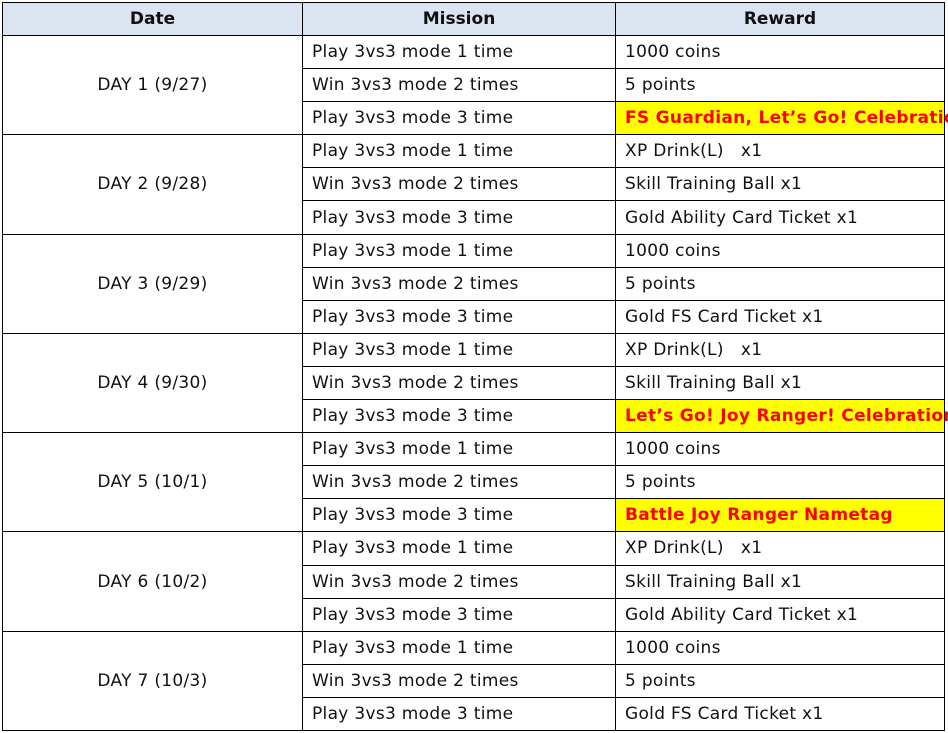 The width and height of the screenshot is (948, 733). I want to click on day-date-cell: DAY 7 (10/3), so click(152, 680).